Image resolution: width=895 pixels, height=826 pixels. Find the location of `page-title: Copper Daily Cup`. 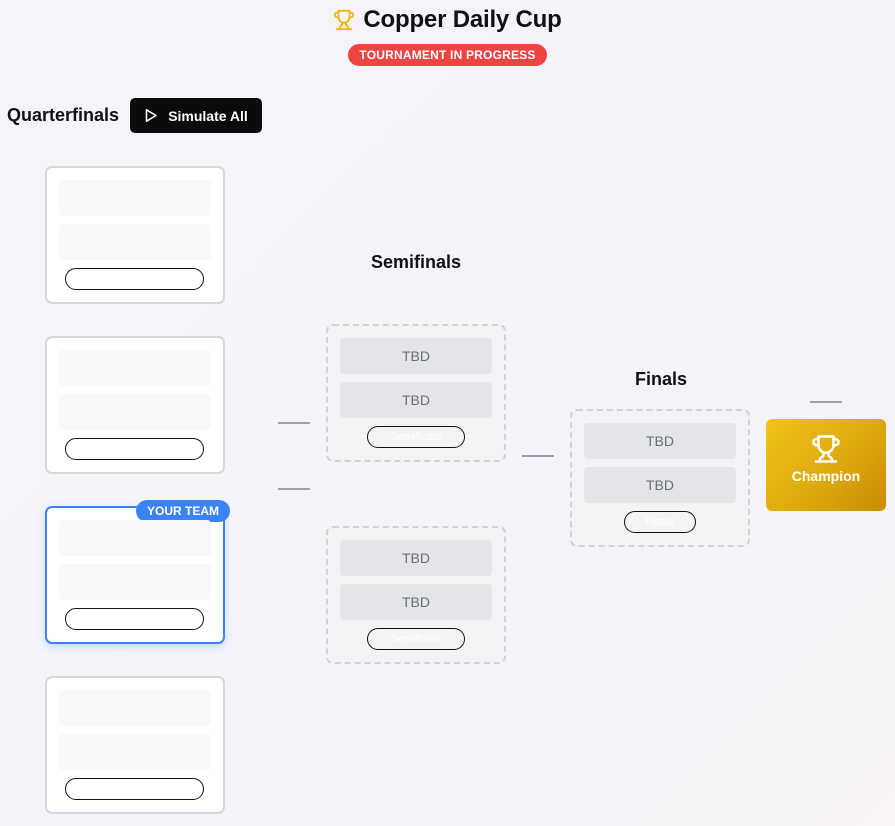

page-title: Copper Daily Cup is located at coordinates (462, 19).